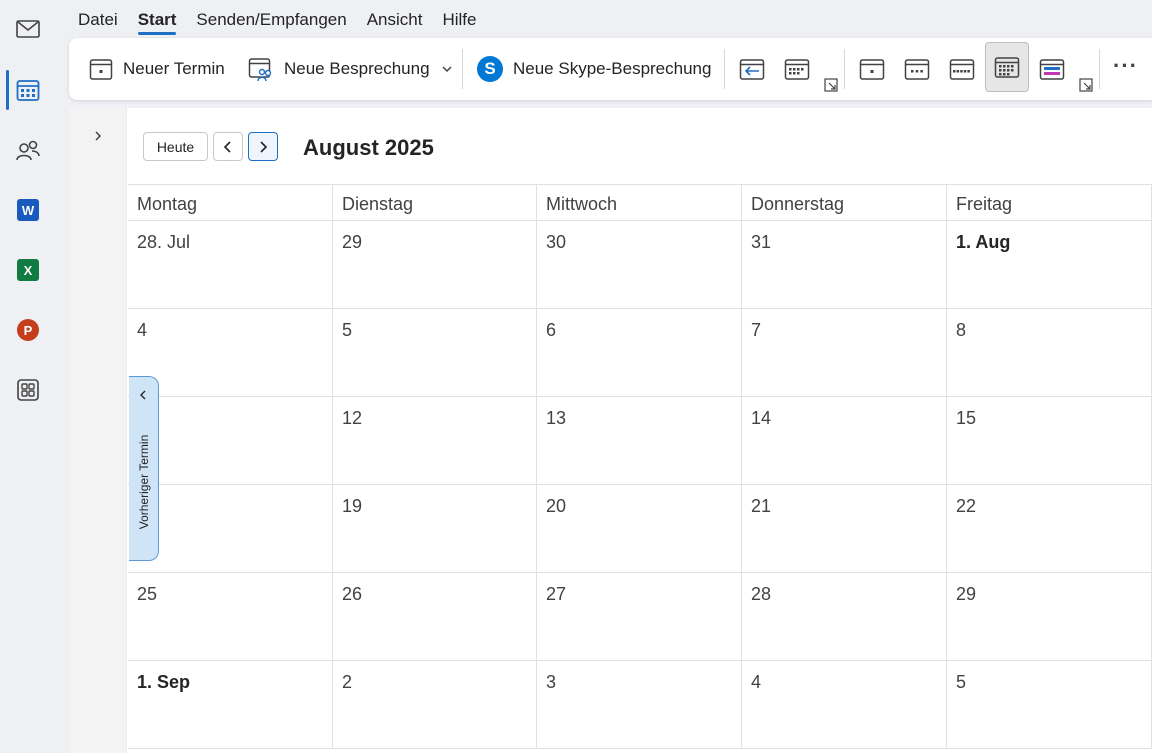 The height and width of the screenshot is (753, 1152). I want to click on folder-pane, so click(98, 430).